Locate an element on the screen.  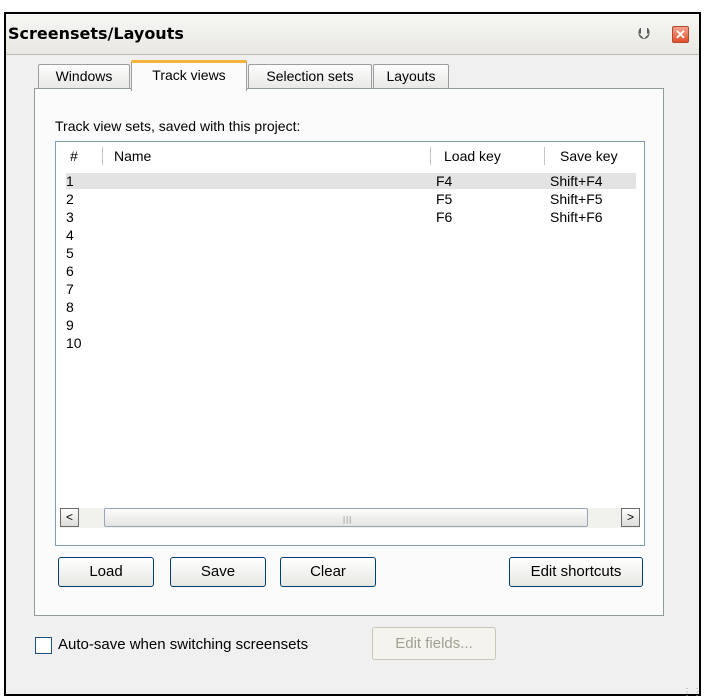
row-save-key: Shift+F5 is located at coordinates (576, 199).